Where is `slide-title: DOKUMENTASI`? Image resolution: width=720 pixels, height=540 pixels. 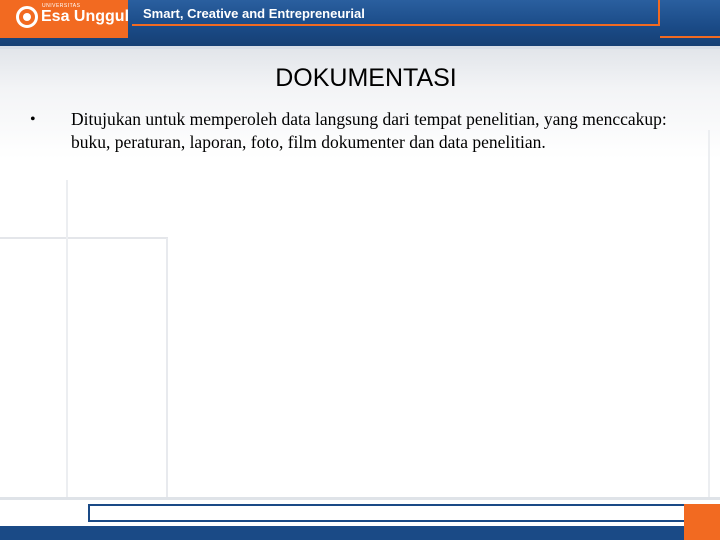 slide-title: DOKUMENTASI is located at coordinates (366, 78).